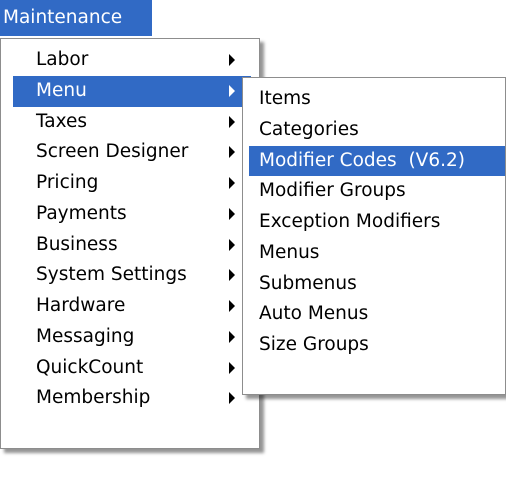 This screenshot has width=506, height=478. Describe the element at coordinates (377, 345) in the screenshot. I see `submenu-item-size-groups: Size Groups` at that location.